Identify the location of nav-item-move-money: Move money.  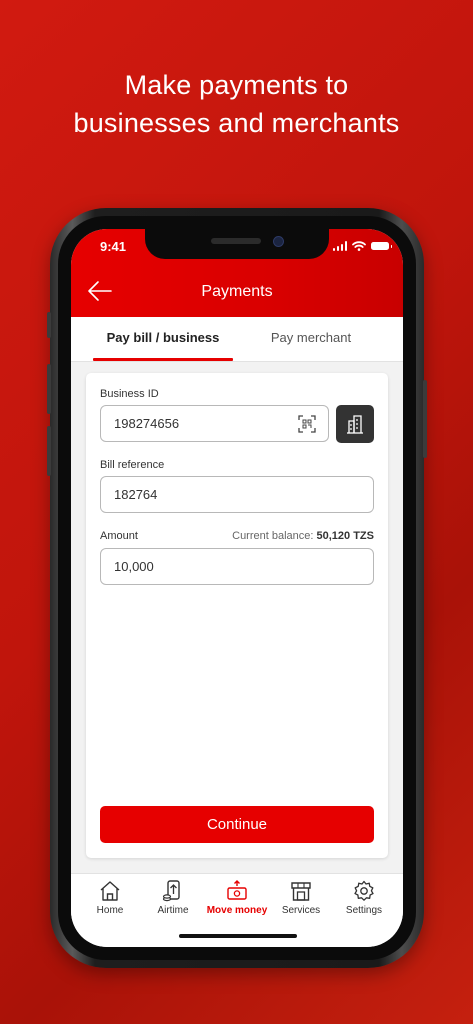
(237, 898).